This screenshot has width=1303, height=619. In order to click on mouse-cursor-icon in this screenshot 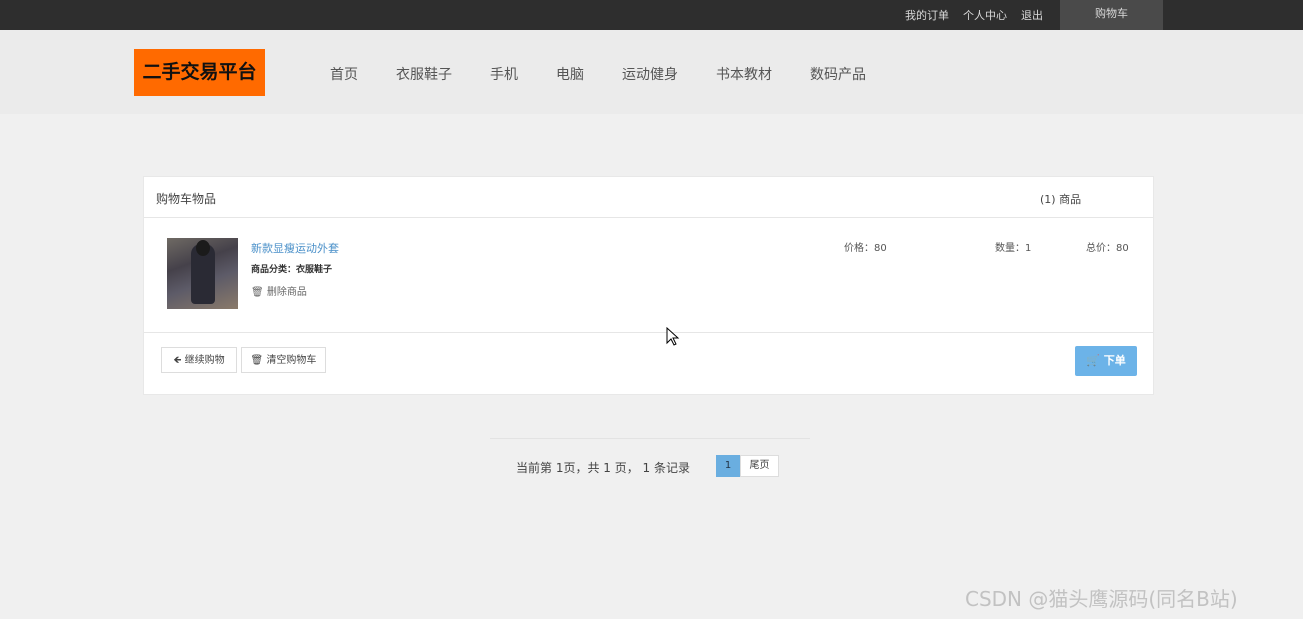, I will do `click(673, 336)`.